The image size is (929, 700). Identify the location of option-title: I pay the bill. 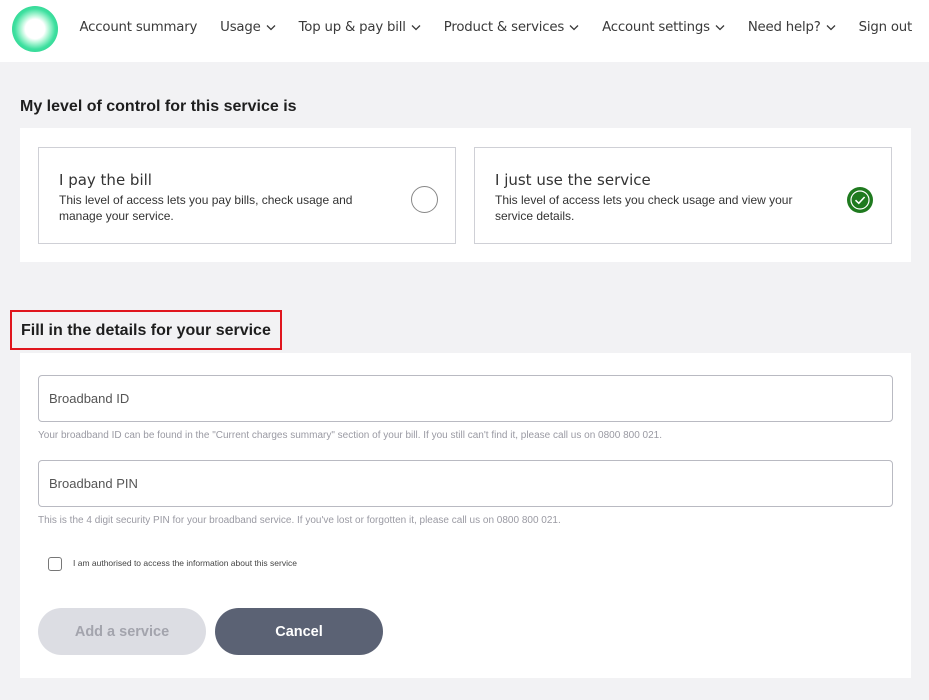
(105, 180).